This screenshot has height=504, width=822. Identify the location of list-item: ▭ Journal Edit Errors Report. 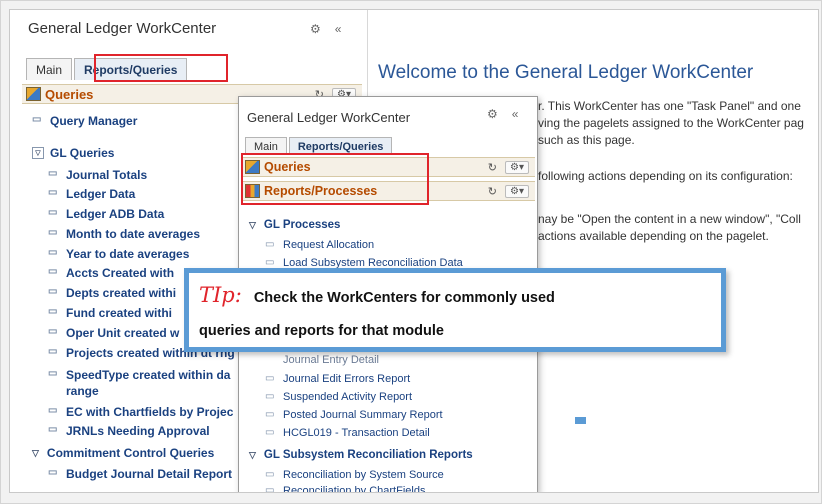
(337, 379).